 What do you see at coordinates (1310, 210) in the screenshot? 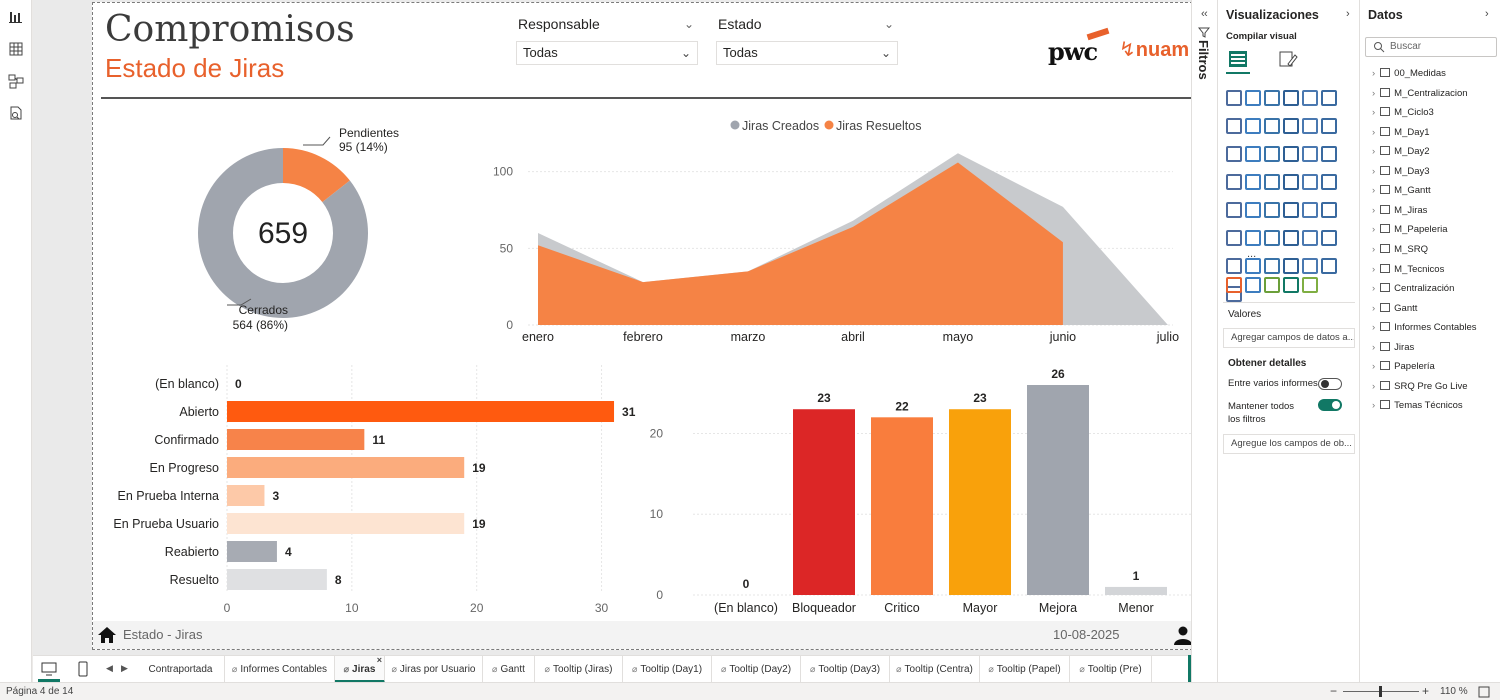
I see `visual-matrix-icon` at bounding box center [1310, 210].